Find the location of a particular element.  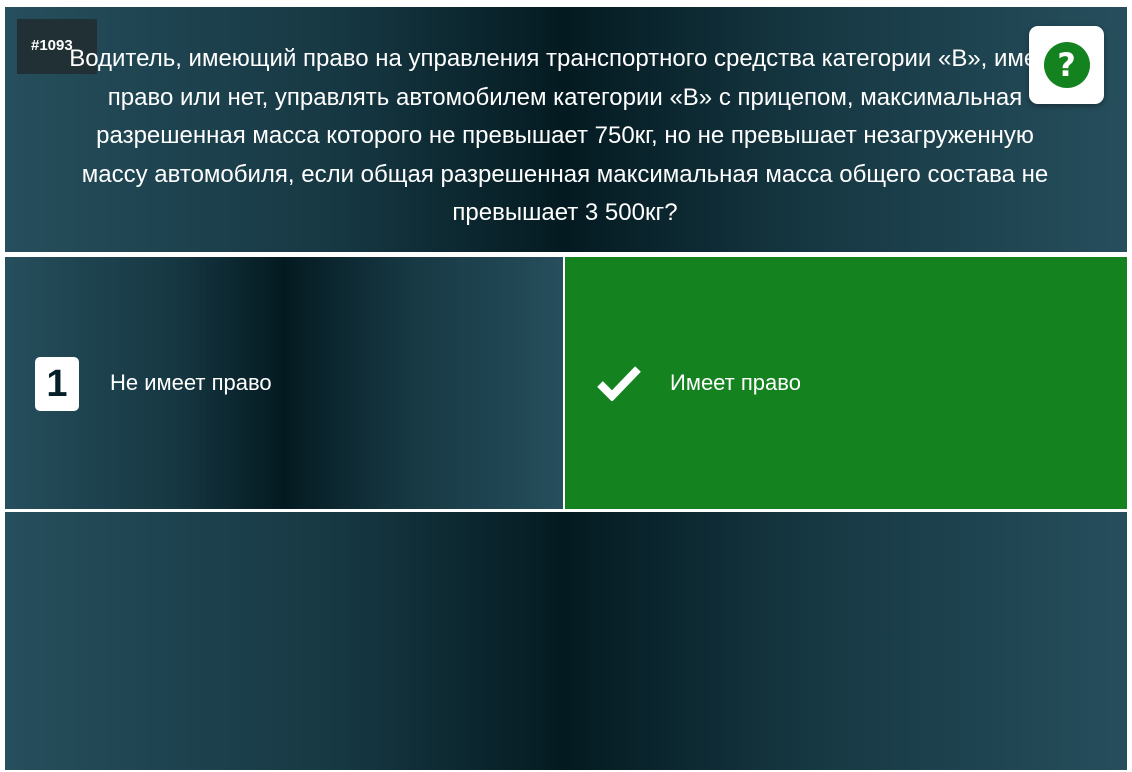

help-button: ? is located at coordinates (1066, 65).